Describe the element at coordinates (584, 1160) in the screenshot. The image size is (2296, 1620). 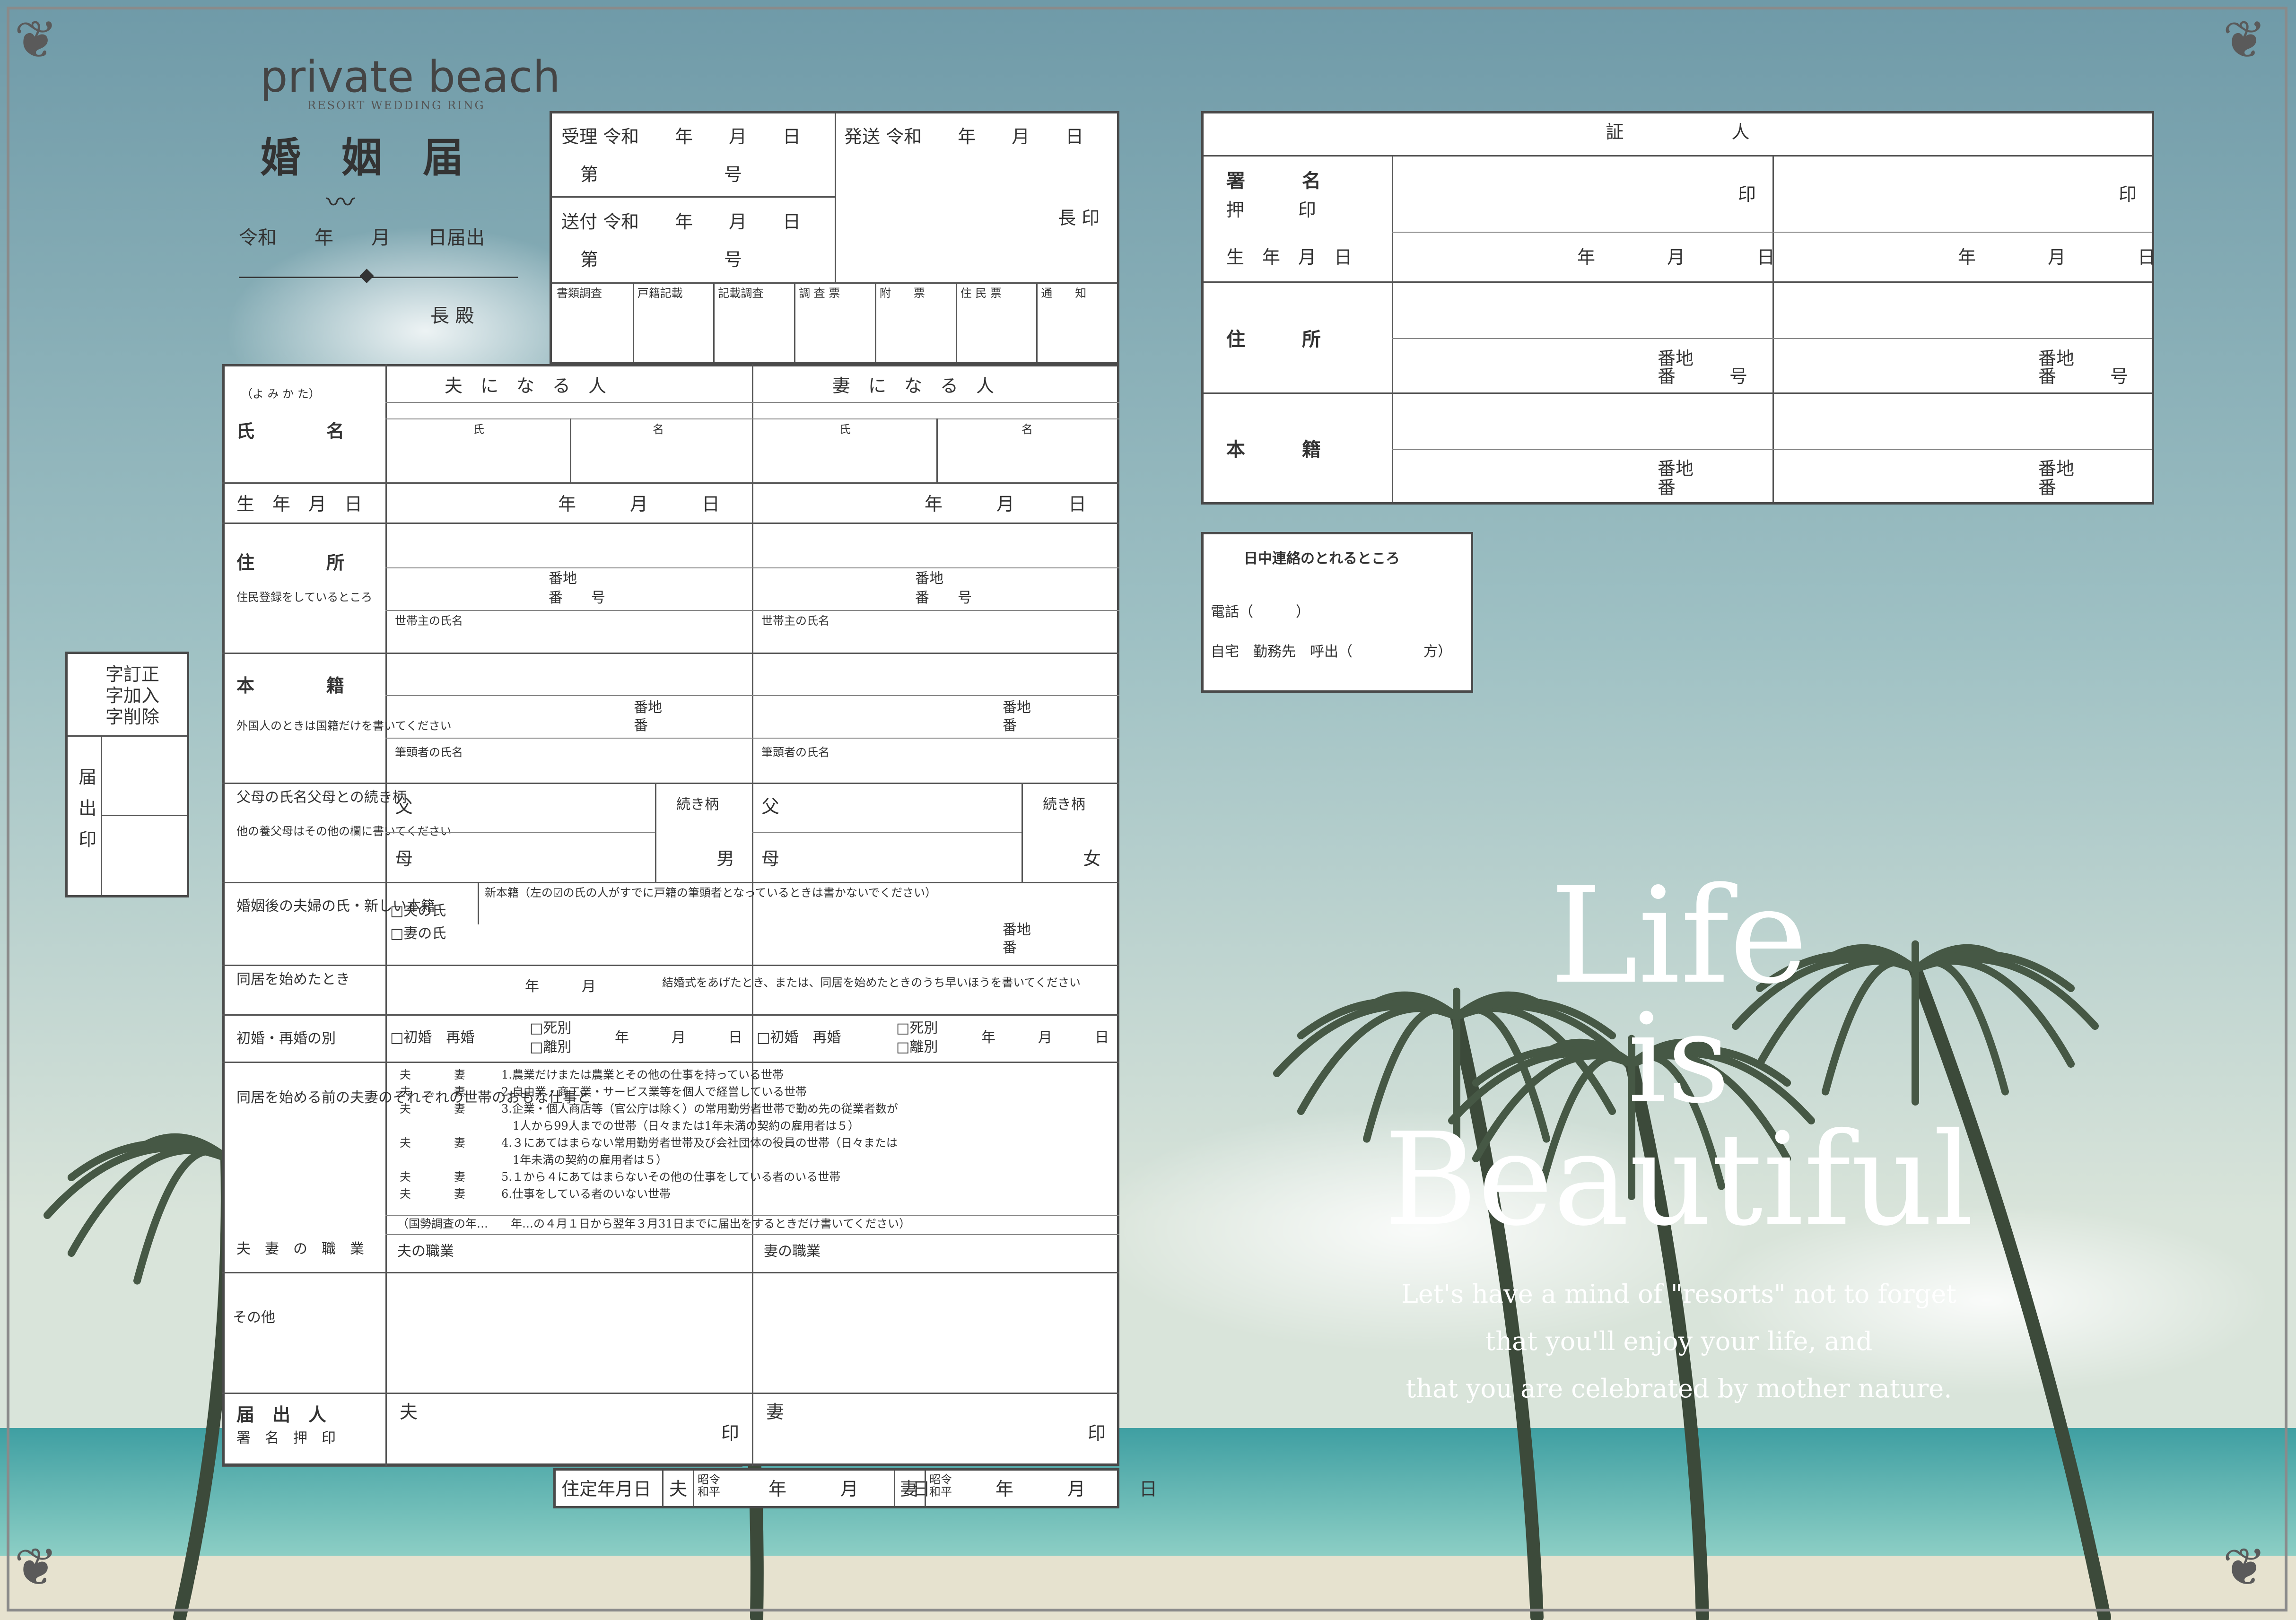
I see `job-option: 1年未満の契約の雇用者は５）` at that location.